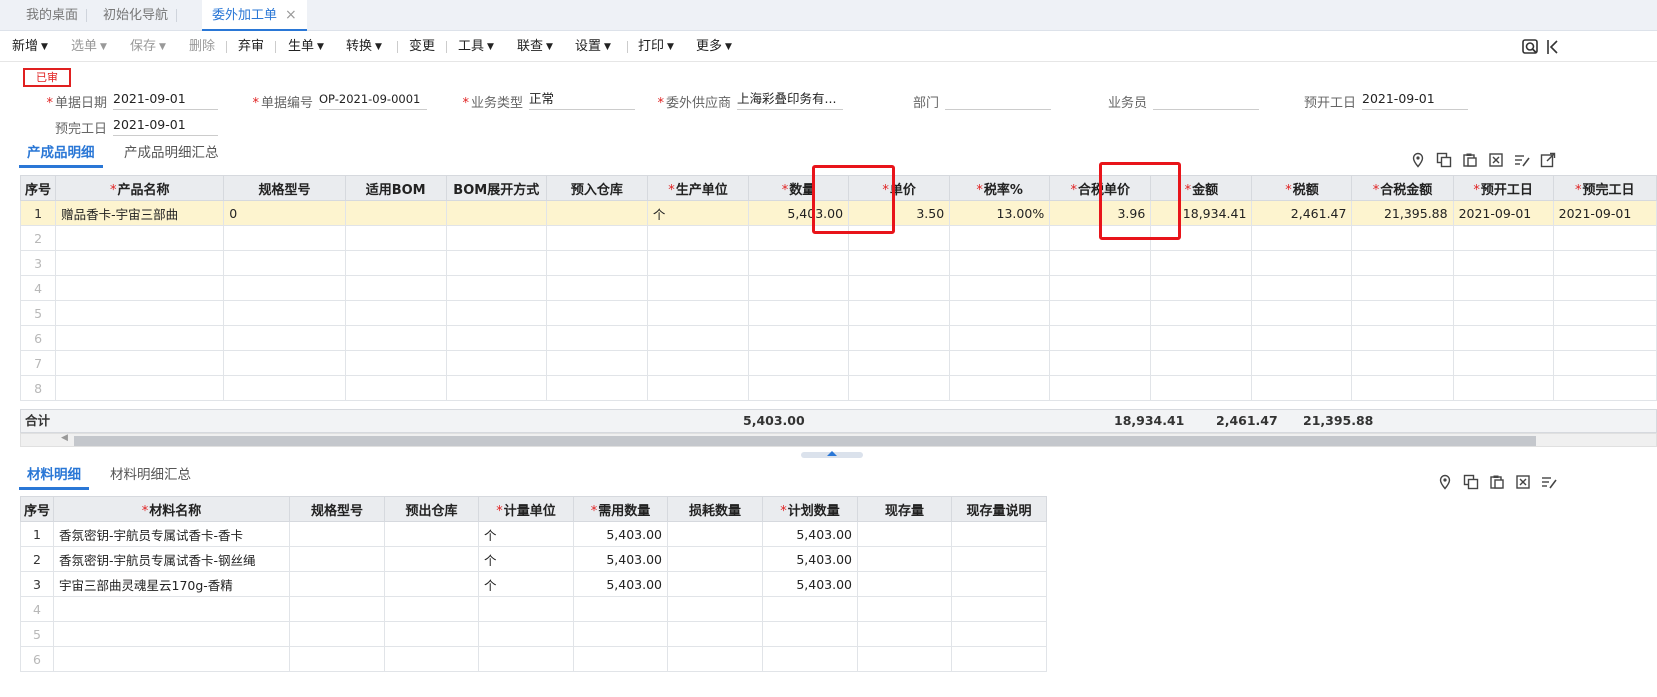 This screenshot has height=697, width=1657. Describe the element at coordinates (30, 46) in the screenshot. I see `new-button: 新增 ▼` at that location.